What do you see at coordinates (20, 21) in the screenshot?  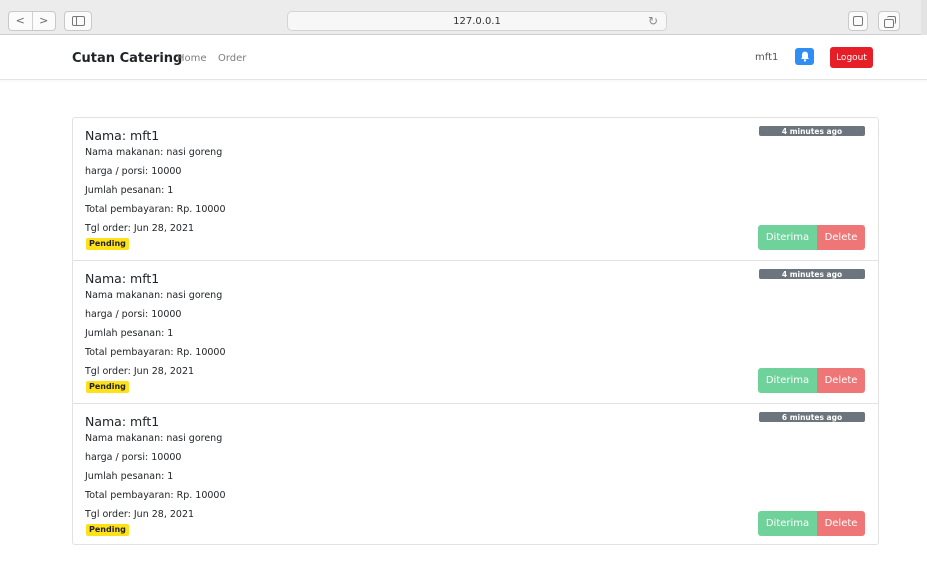 I see `back-icon: <` at bounding box center [20, 21].